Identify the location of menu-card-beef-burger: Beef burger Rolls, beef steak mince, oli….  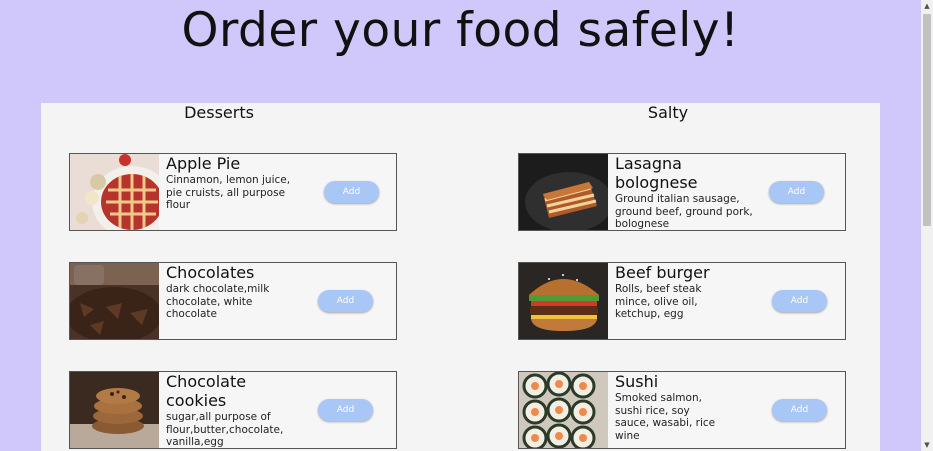
(682, 301).